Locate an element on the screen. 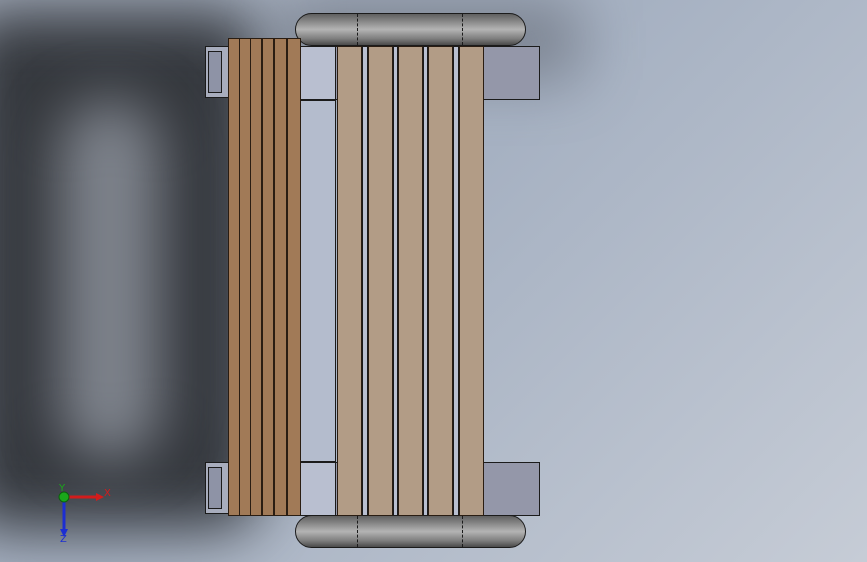 The height and width of the screenshot is (562, 867). bottom-end-cap is located at coordinates (217, 488).